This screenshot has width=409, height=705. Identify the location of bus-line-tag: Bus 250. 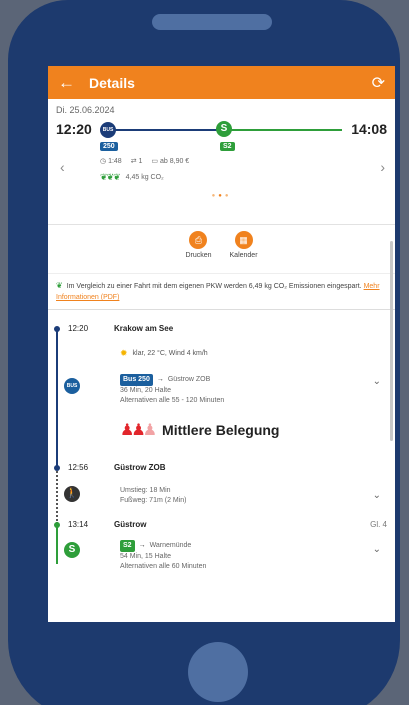
(136, 380).